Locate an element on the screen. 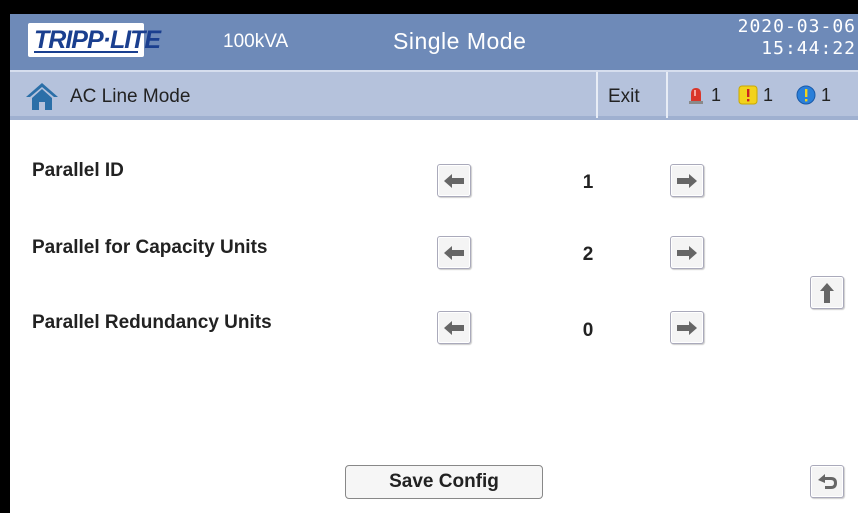 This screenshot has height=513, width=858. operating-mode: Single Mode is located at coordinates (460, 41).